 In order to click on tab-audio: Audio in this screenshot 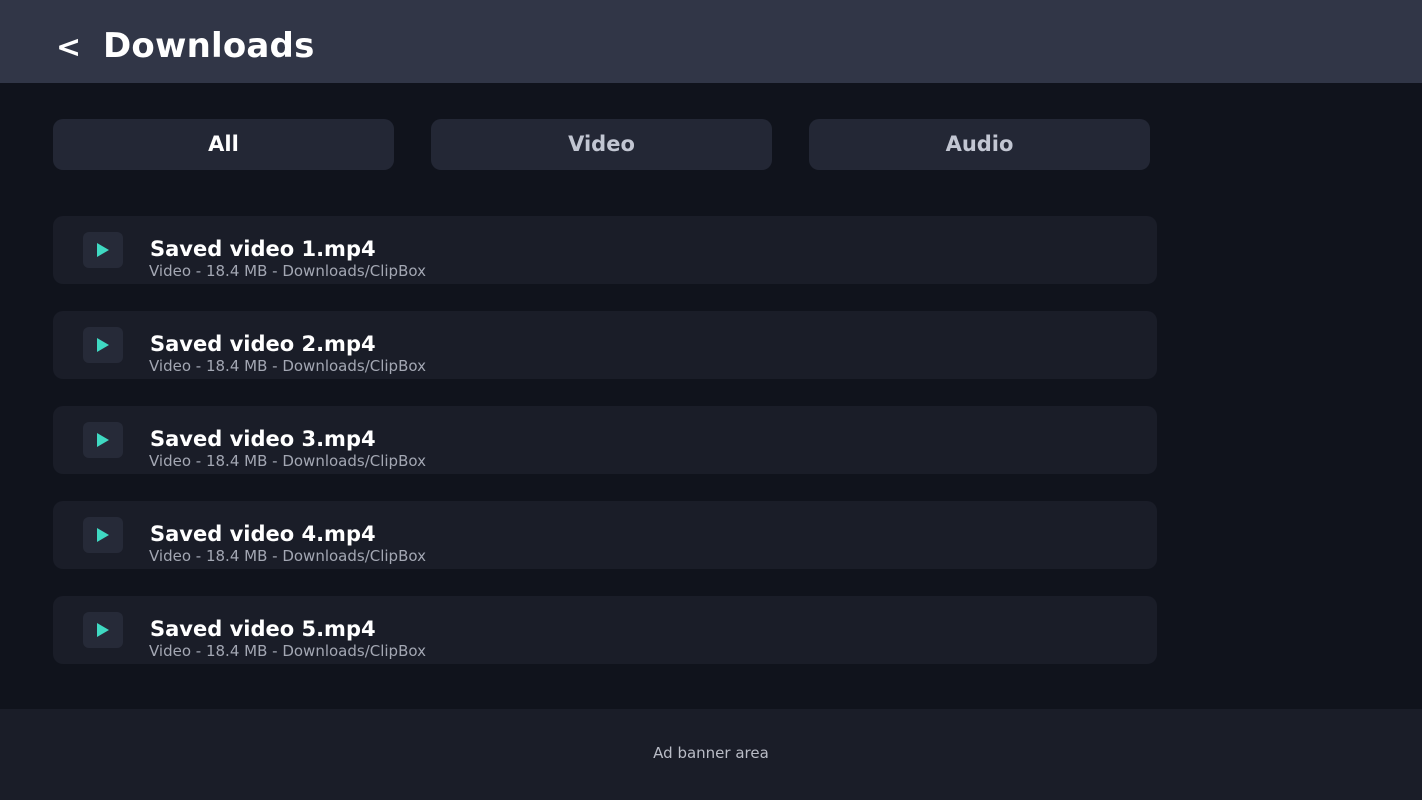, I will do `click(979, 144)`.